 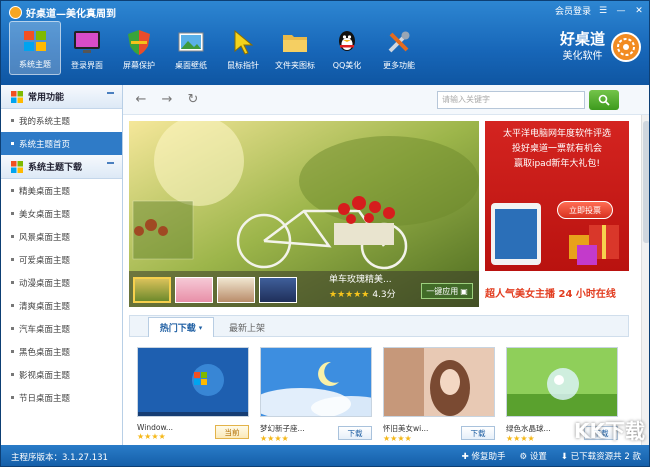 What do you see at coordinates (61, 236) in the screenshot?
I see `sidebar-item-category: 风景桌面主题` at bounding box center [61, 236].